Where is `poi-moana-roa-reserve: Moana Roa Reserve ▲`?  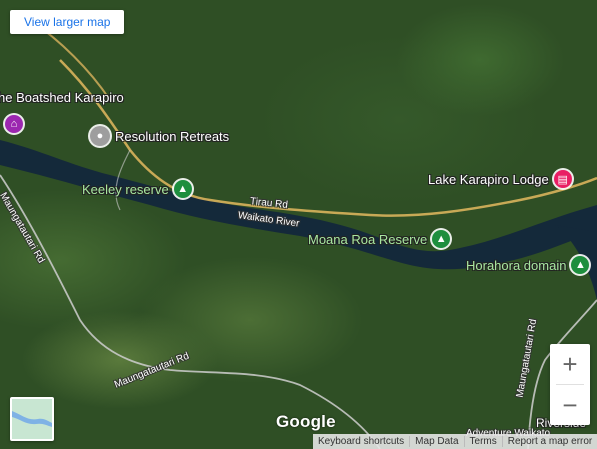 poi-moana-roa-reserve: Moana Roa Reserve ▲ is located at coordinates (379, 239).